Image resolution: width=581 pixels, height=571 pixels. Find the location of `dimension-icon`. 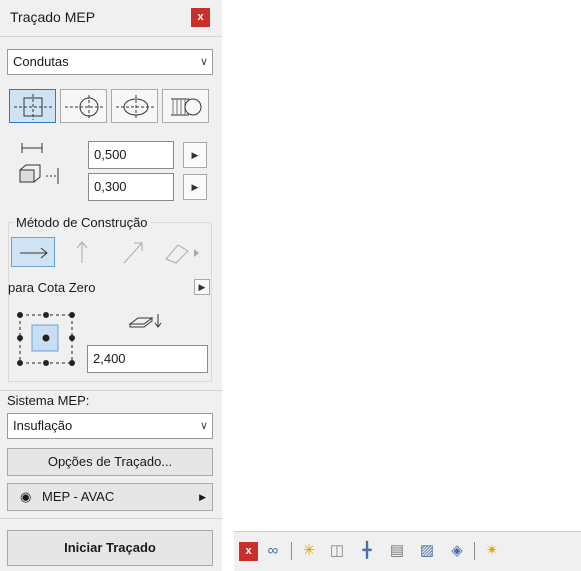

dimension-icon is located at coordinates (39, 163).